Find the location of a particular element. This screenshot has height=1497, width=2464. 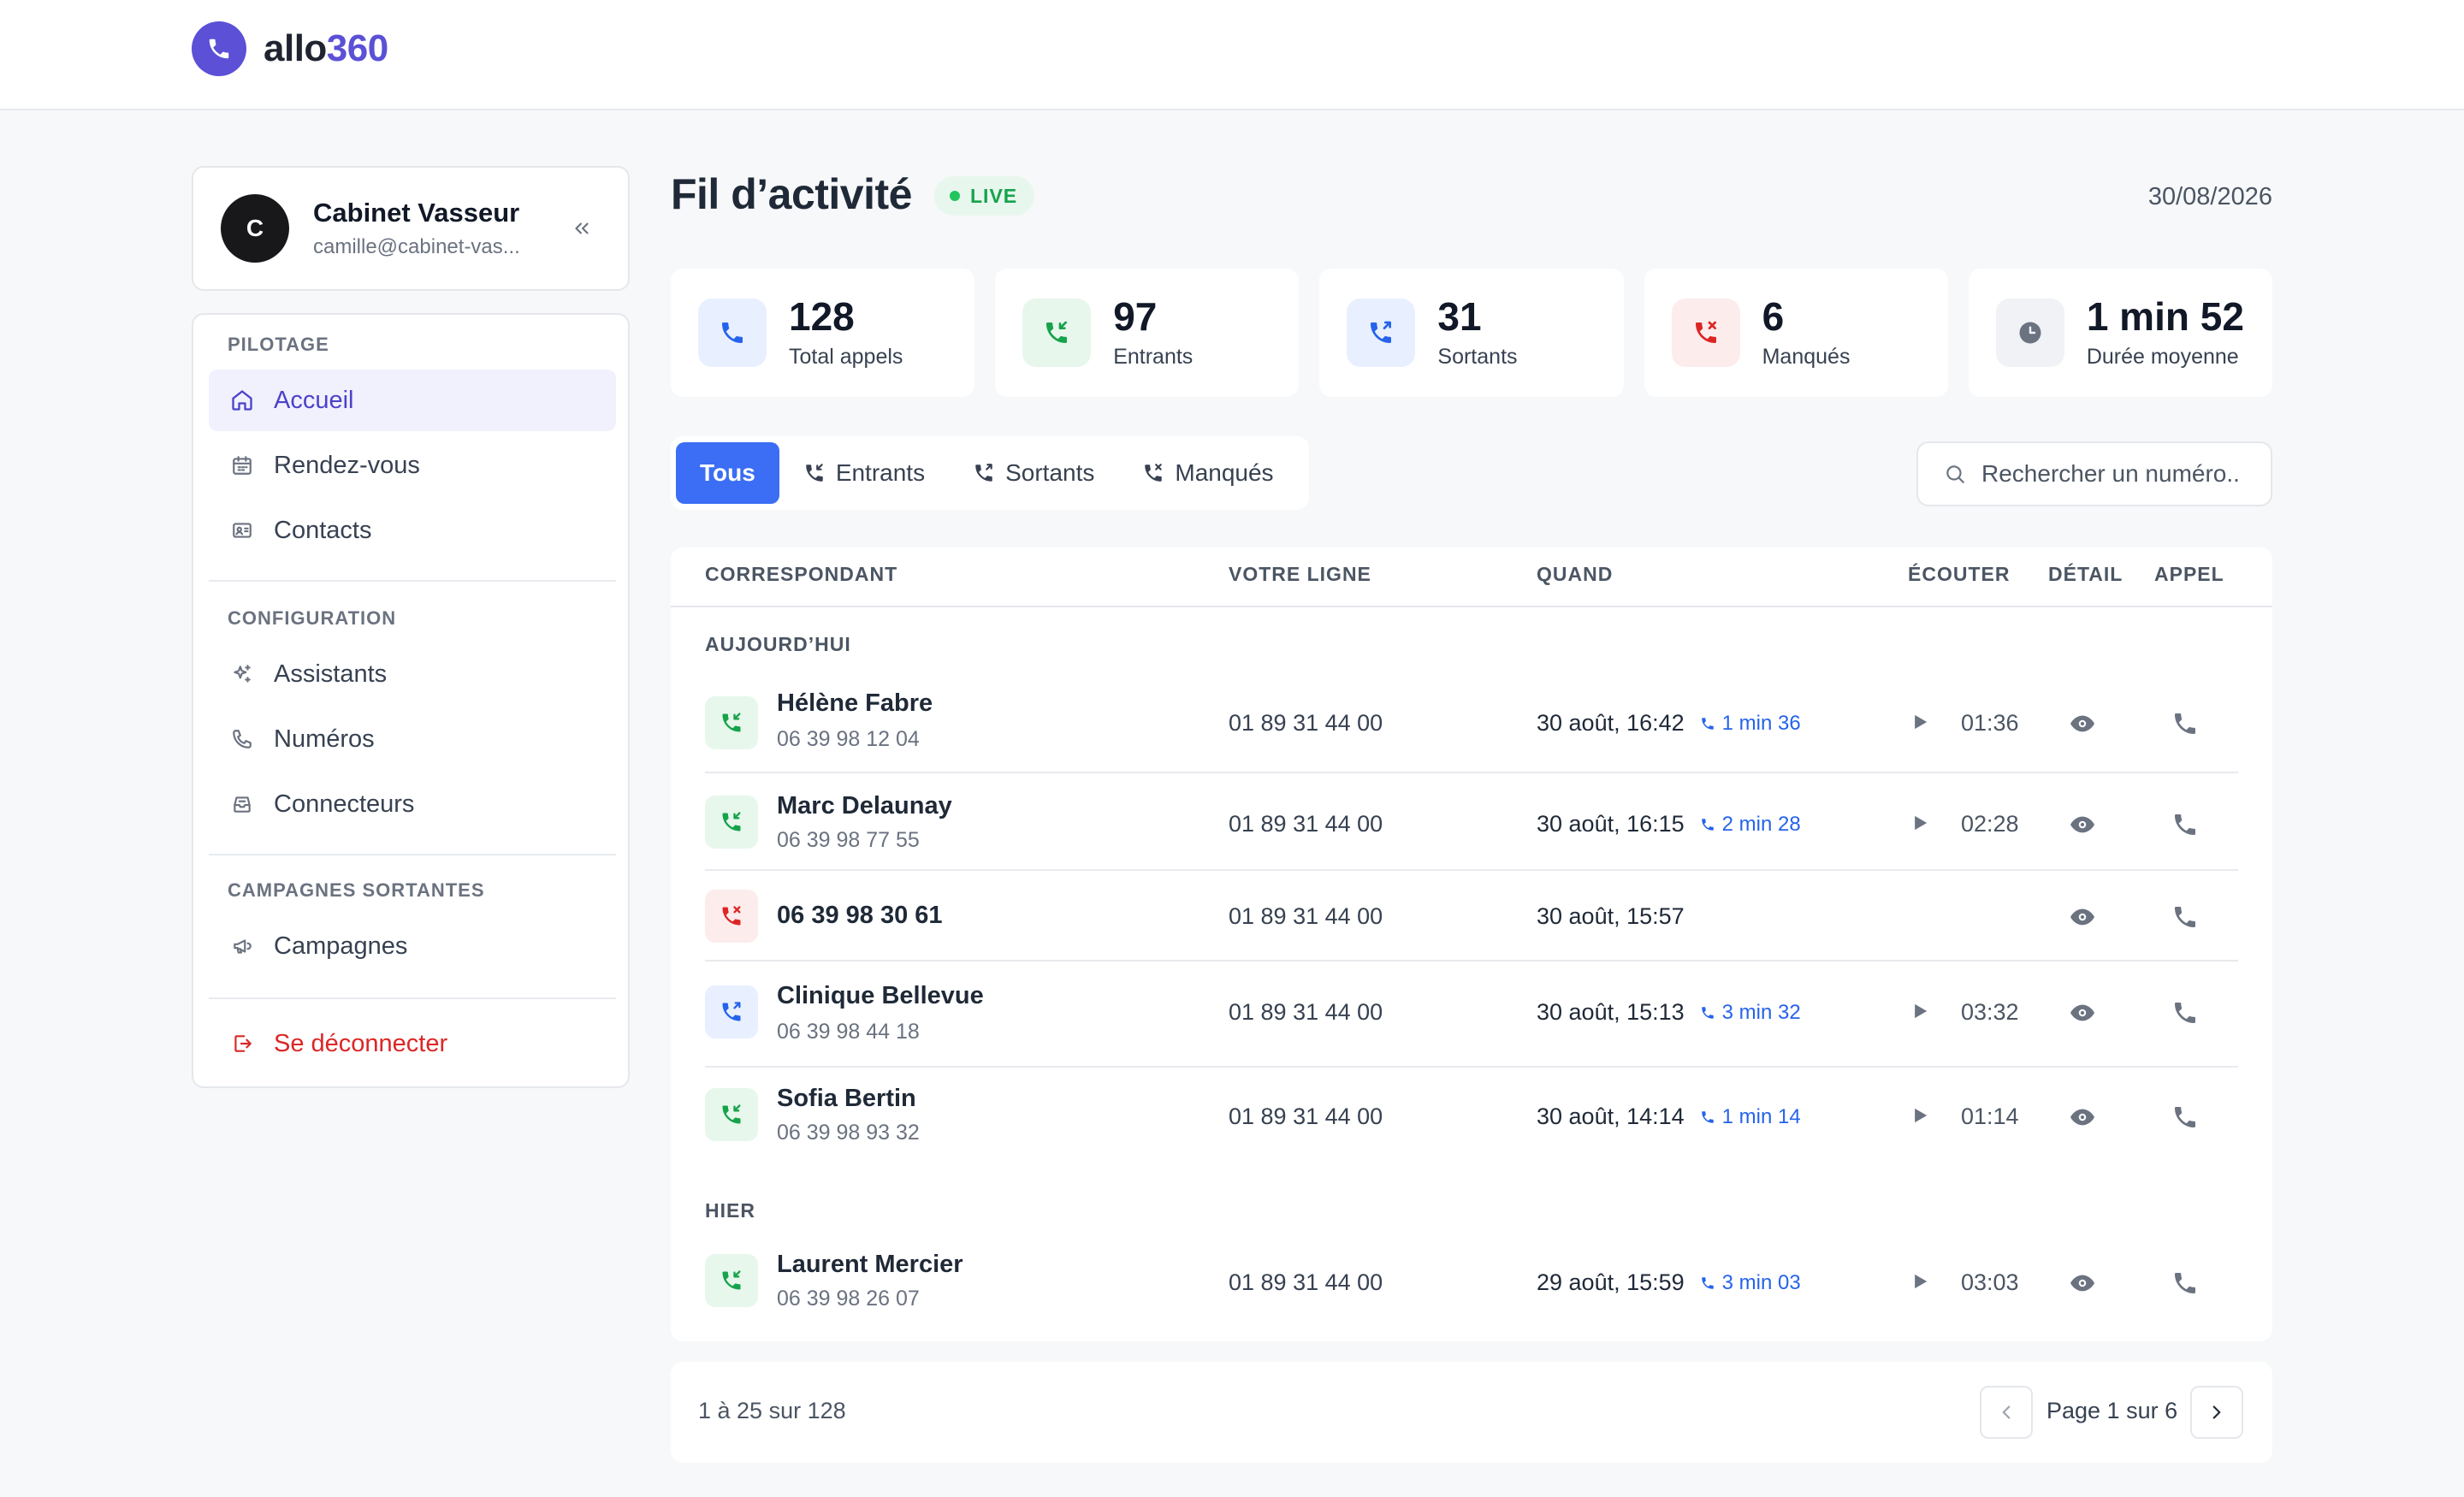

collapse-sidebar-button is located at coordinates (582, 228).